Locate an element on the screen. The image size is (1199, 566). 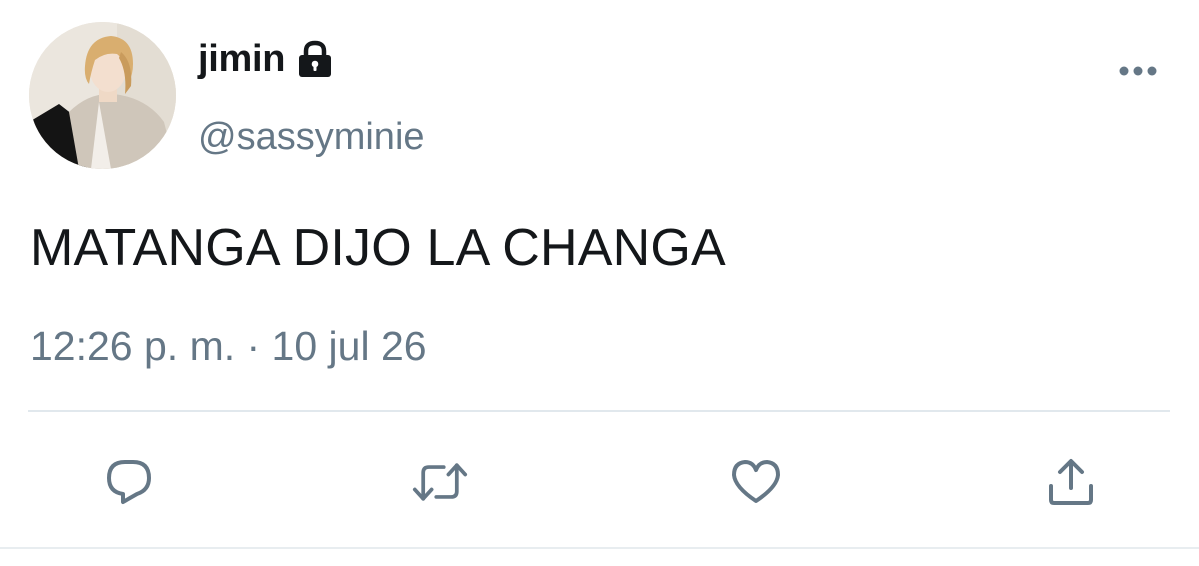
like-button is located at coordinates (756, 482).